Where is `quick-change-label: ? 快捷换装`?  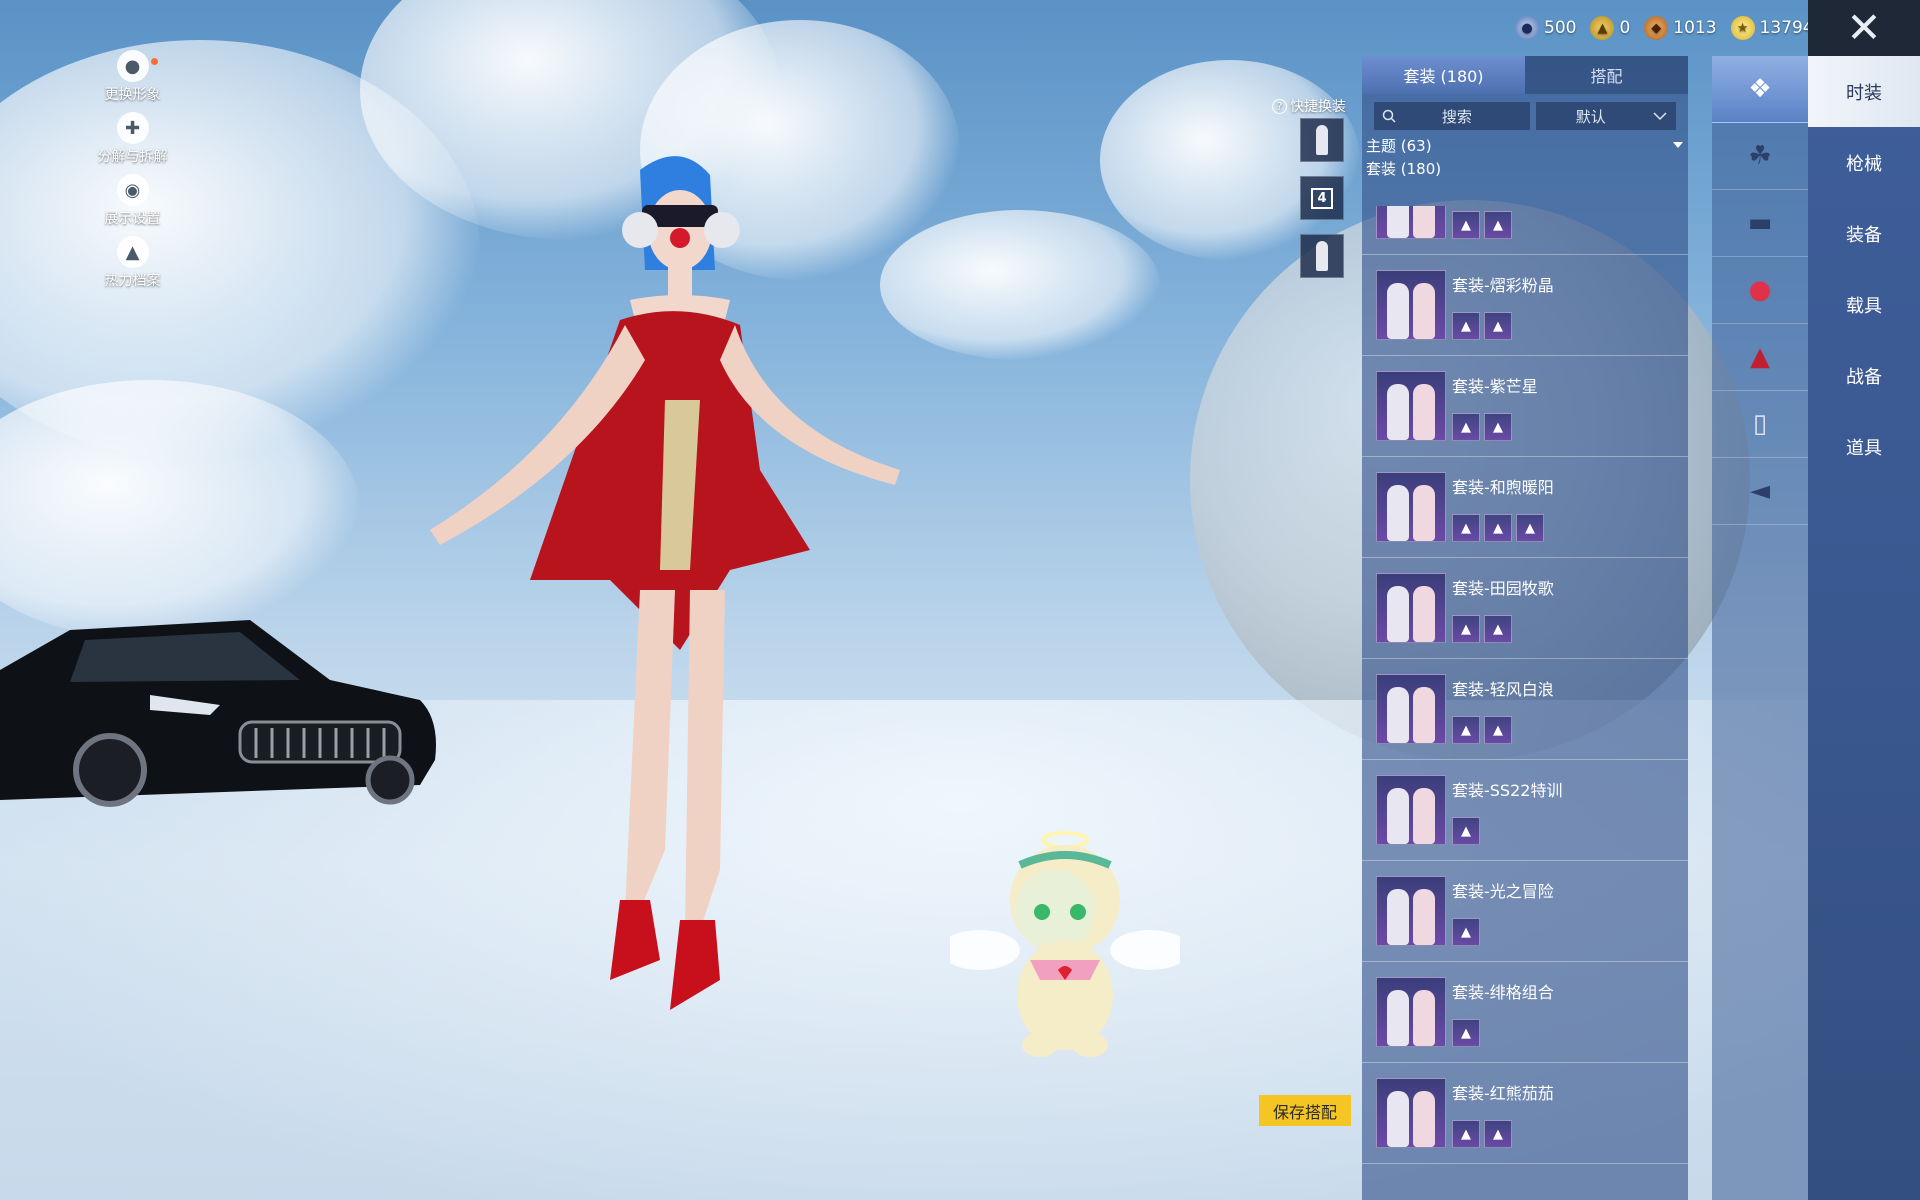 quick-change-label: ? 快捷换装 is located at coordinates (1309, 106).